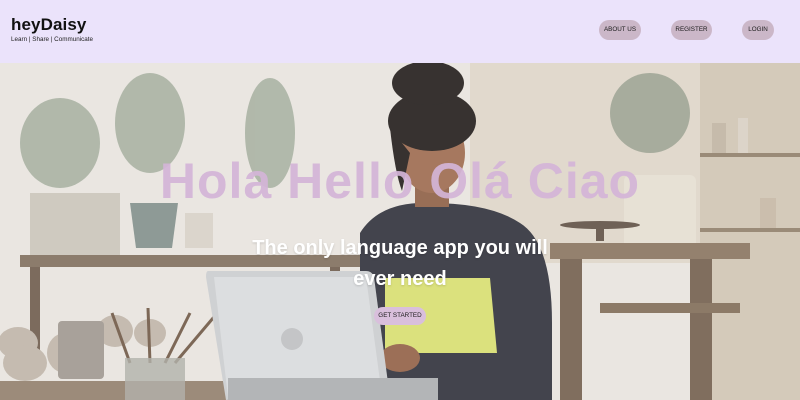 The width and height of the screenshot is (800, 400). Describe the element at coordinates (691, 30) in the screenshot. I see `register-button: REGISTER` at that location.